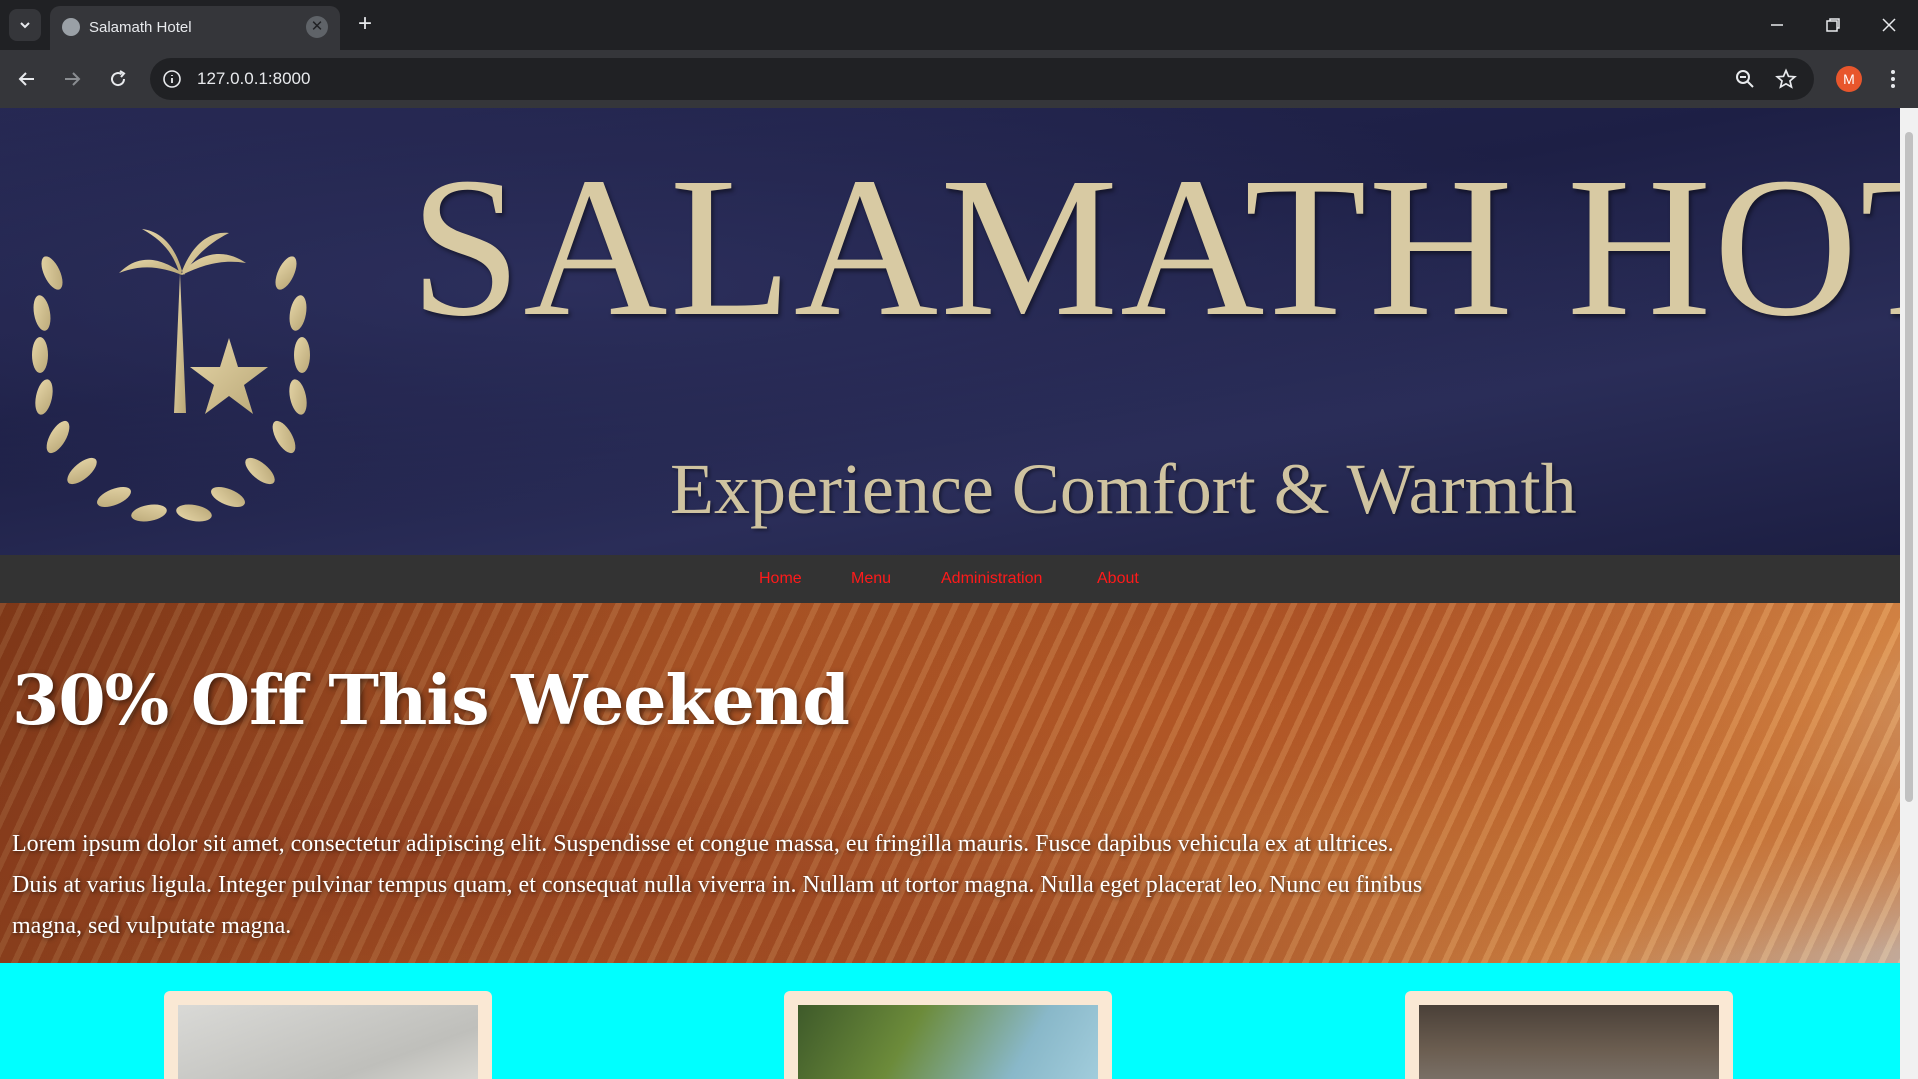 This screenshot has height=1079, width=1918. I want to click on browser-tabstrip: Salamath Hotel ✕ +, so click(959, 25).